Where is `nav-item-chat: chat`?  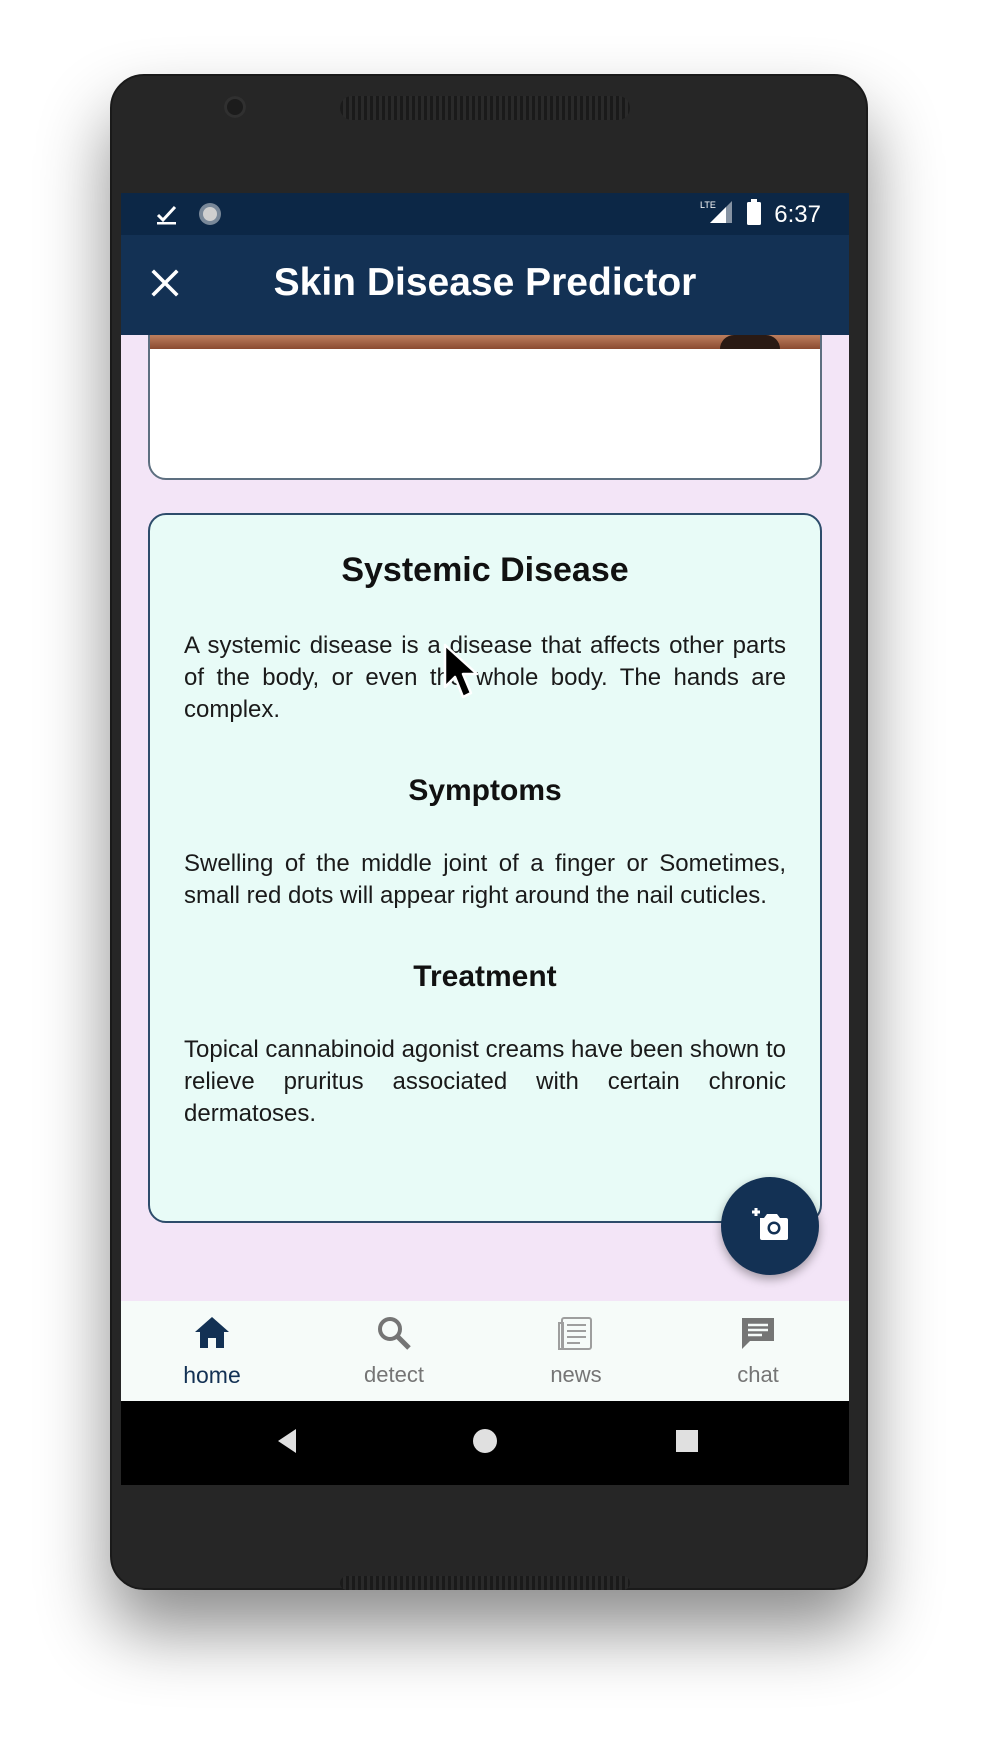 nav-item-chat: chat is located at coordinates (758, 1351).